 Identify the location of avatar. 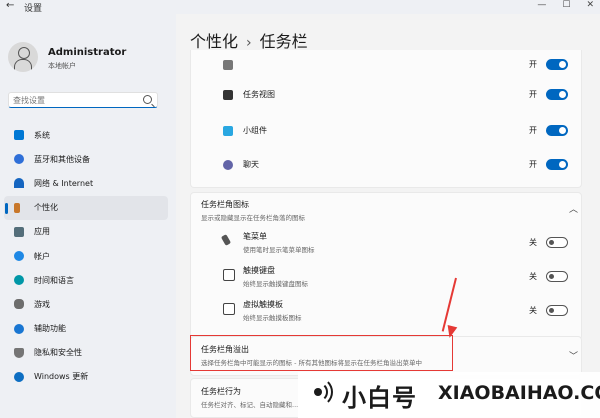
(23, 57).